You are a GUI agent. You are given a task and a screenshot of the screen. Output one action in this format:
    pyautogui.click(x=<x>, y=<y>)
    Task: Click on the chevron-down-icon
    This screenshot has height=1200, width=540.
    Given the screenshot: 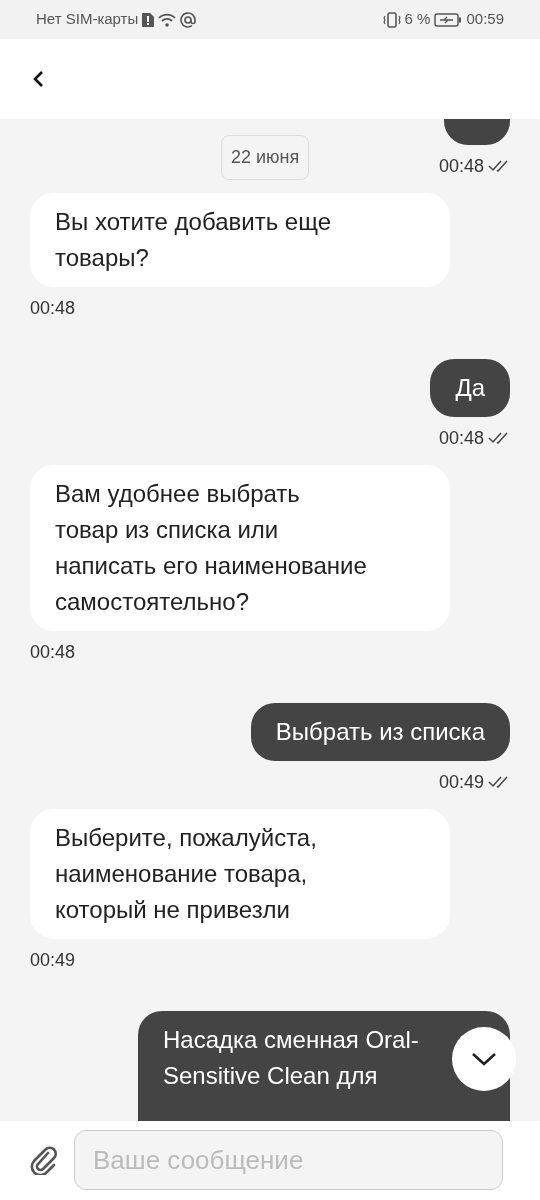 What is the action you would take?
    pyautogui.click(x=484, y=1058)
    